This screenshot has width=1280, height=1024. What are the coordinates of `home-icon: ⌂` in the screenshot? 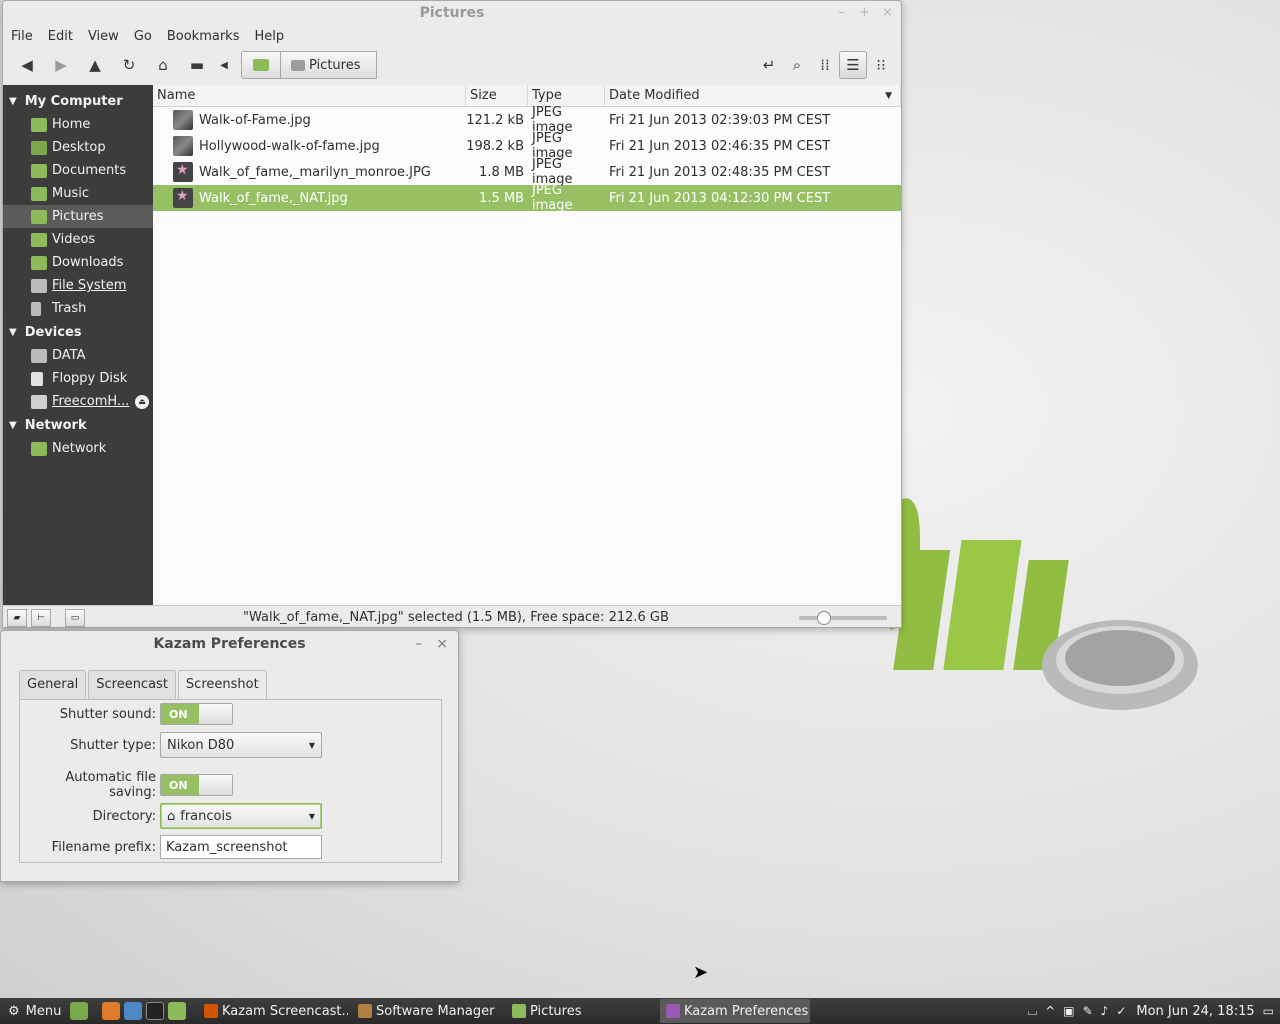 It's located at (163, 65).